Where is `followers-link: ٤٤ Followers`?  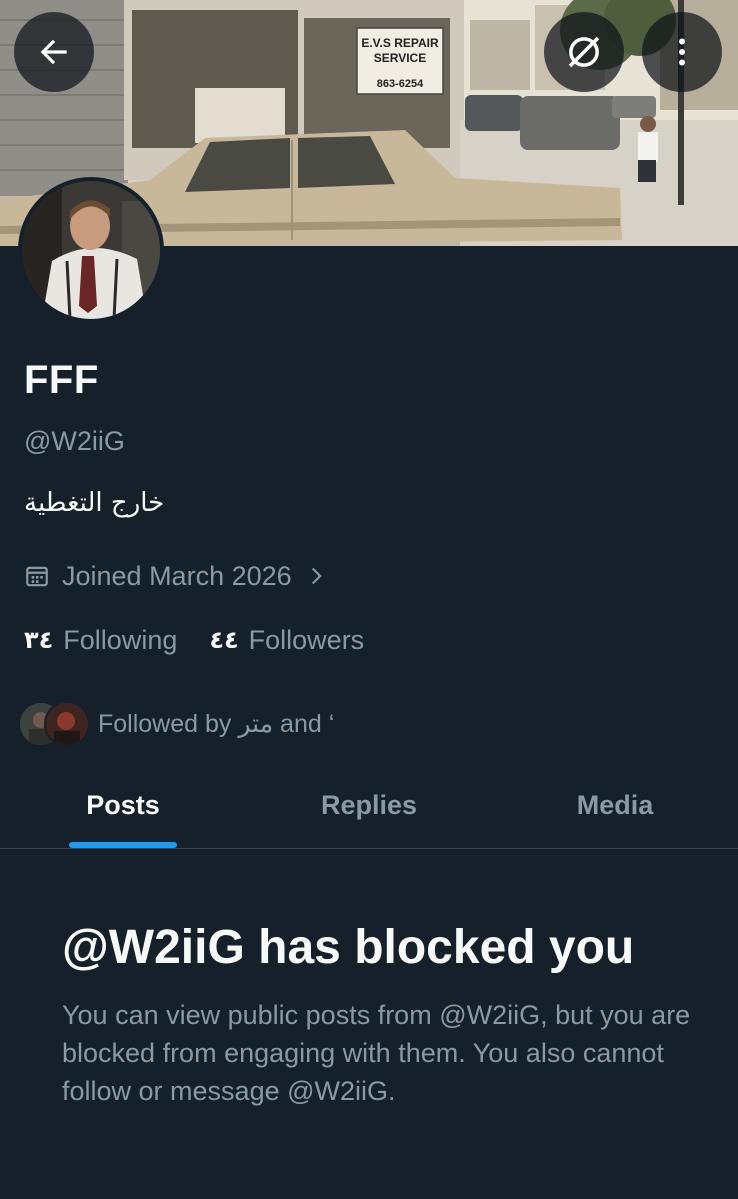 followers-link: ٤٤ Followers is located at coordinates (286, 640).